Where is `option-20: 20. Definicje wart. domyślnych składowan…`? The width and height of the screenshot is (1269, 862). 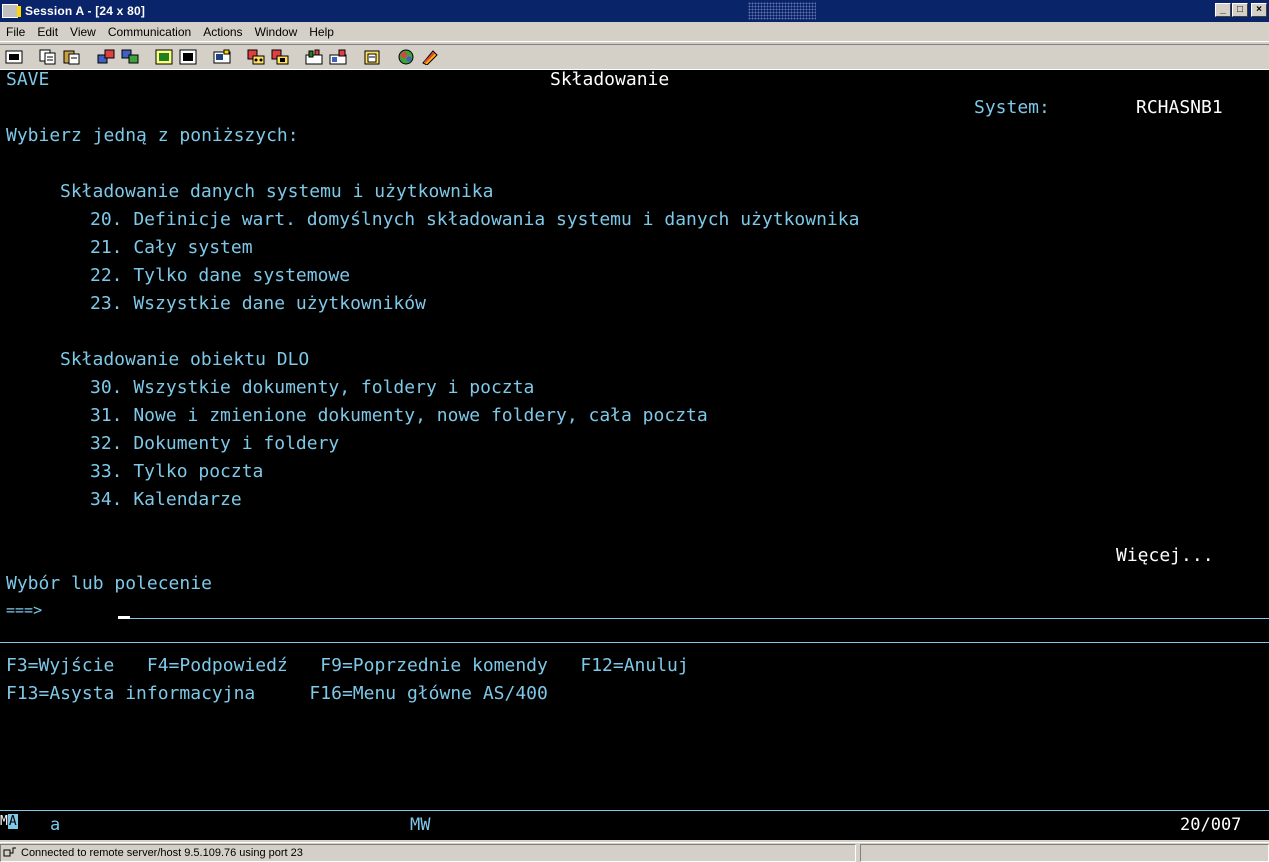
option-20: 20. Definicje wart. domyślnych składowan… is located at coordinates (474, 220).